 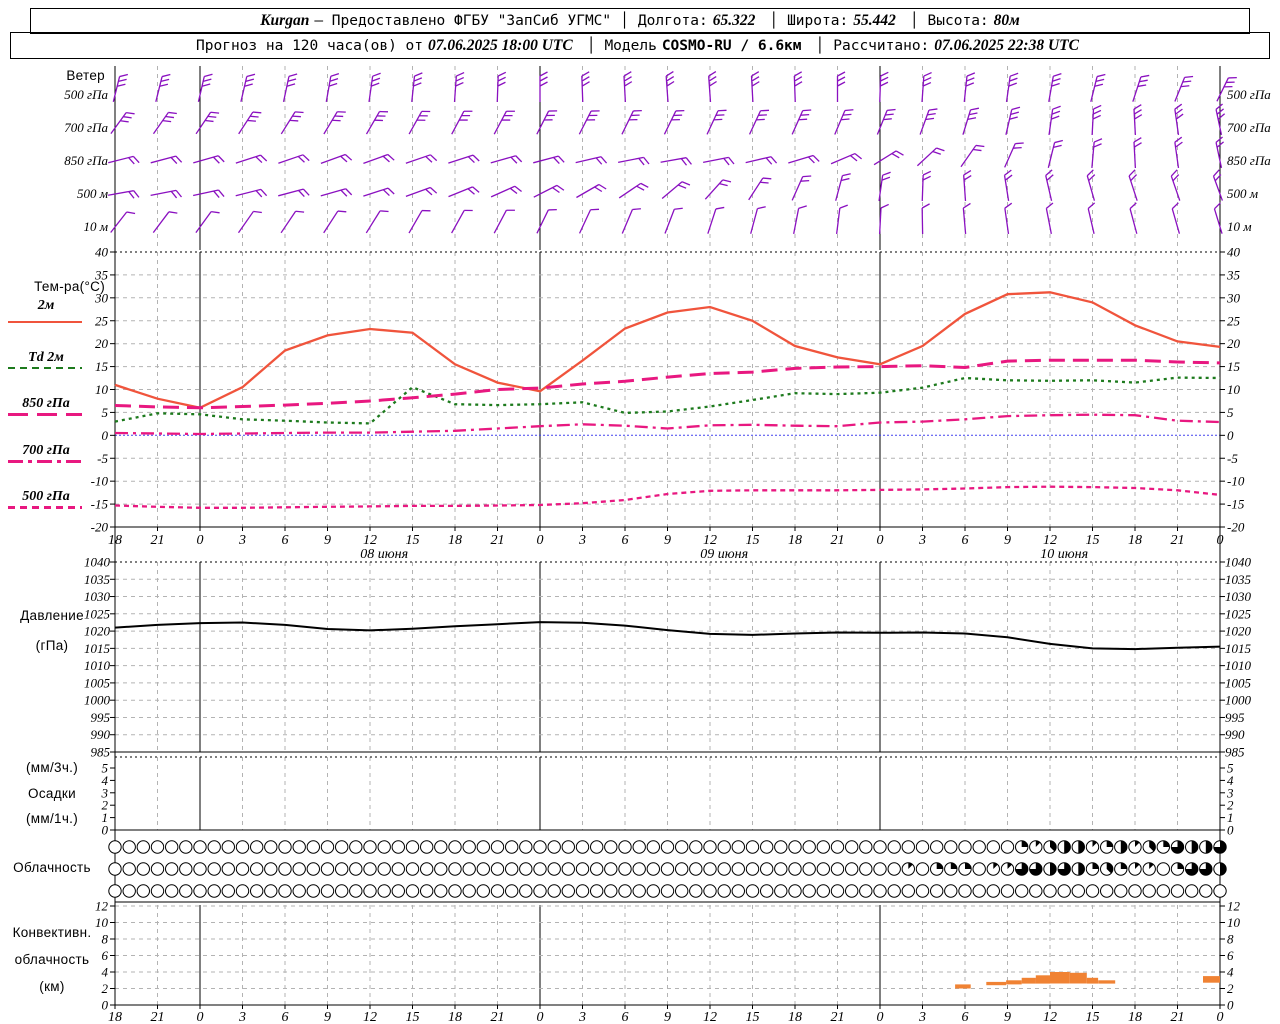 I want to click on svg-text: 1020, so click(x=97, y=631).